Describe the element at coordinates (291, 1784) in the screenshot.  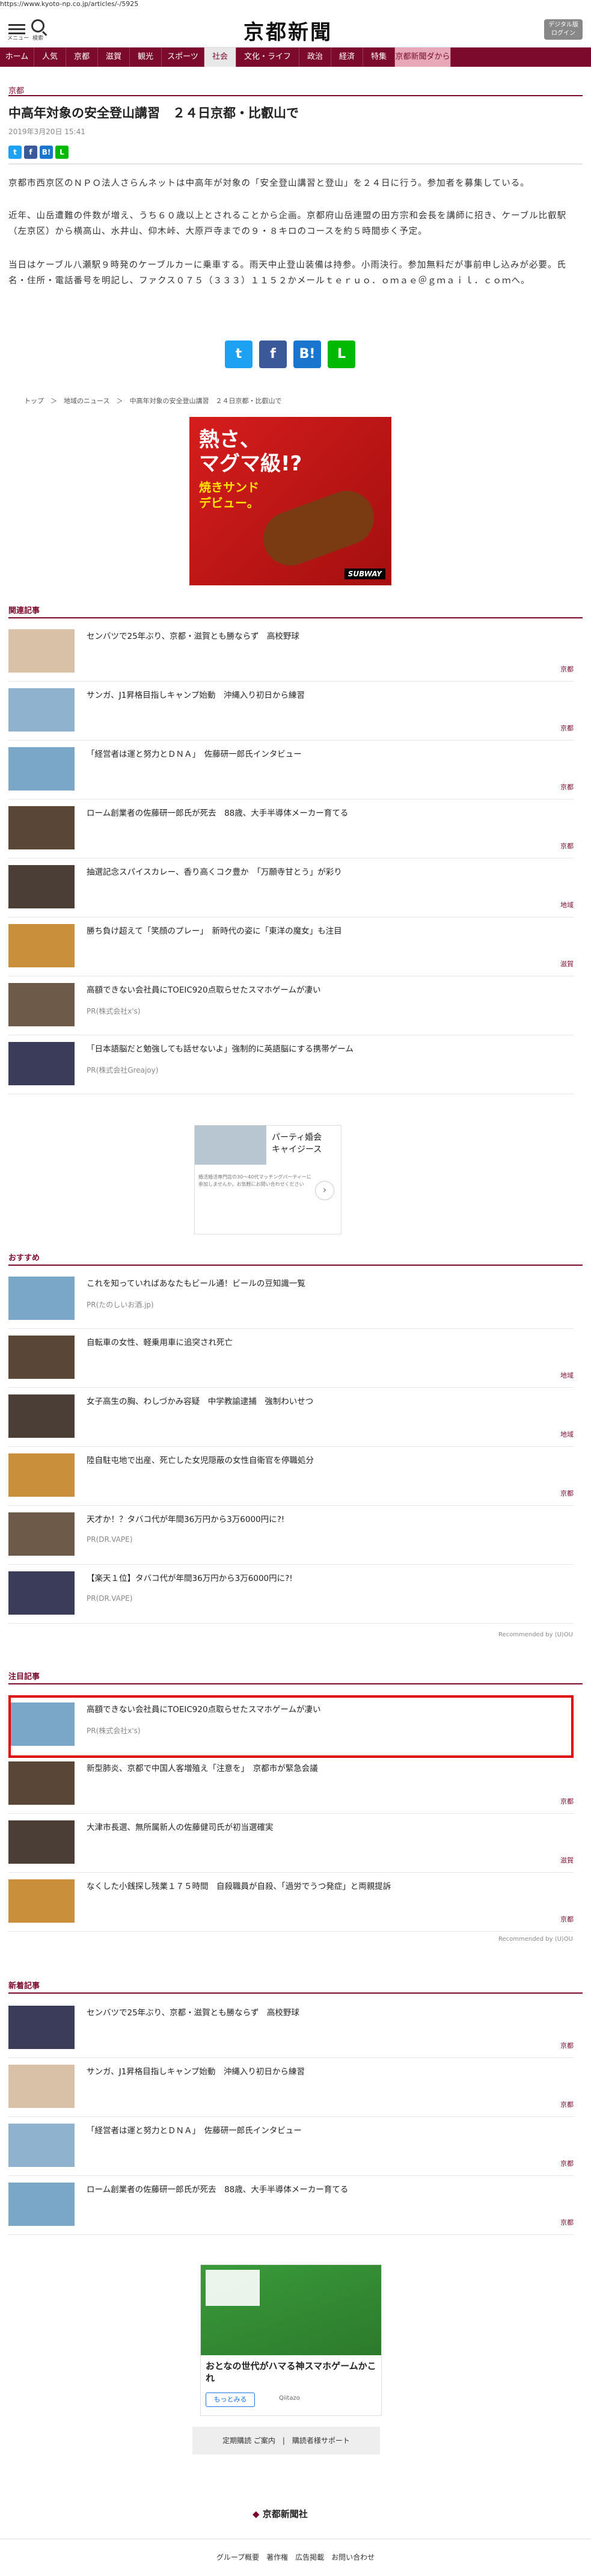
I see `list-item: 新型肺炎、京都で中国人客増殖え「注意を」 京都市が緊急会議京都` at that location.